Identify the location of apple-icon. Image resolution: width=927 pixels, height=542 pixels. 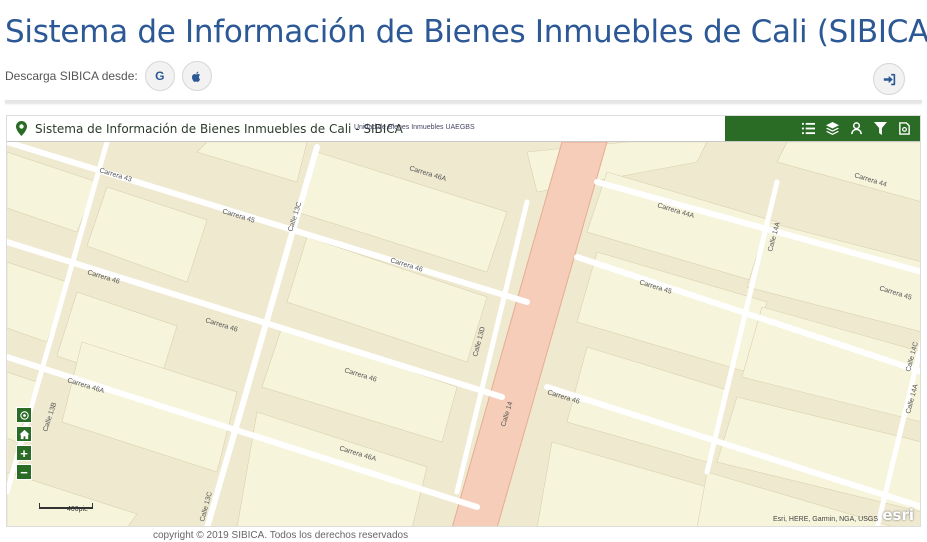
(196, 76).